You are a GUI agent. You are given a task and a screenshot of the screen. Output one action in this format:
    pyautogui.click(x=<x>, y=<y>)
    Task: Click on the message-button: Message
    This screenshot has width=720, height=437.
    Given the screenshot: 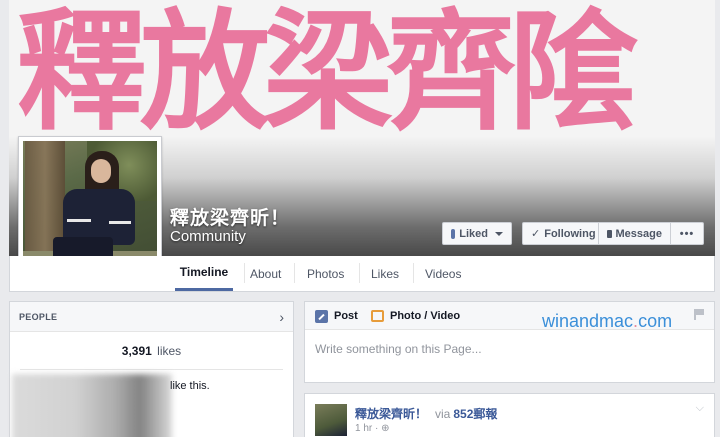 What is the action you would take?
    pyautogui.click(x=634, y=233)
    